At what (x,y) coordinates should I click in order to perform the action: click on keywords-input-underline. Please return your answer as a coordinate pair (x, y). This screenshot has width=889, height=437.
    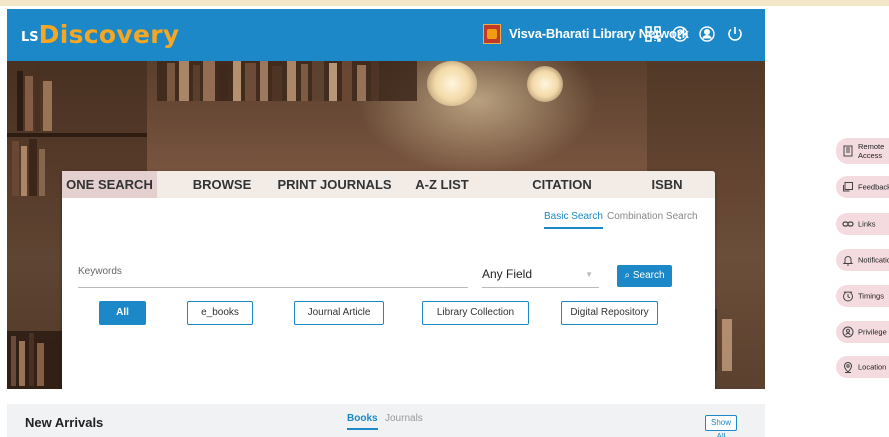
    Looking at the image, I should click on (273, 287).